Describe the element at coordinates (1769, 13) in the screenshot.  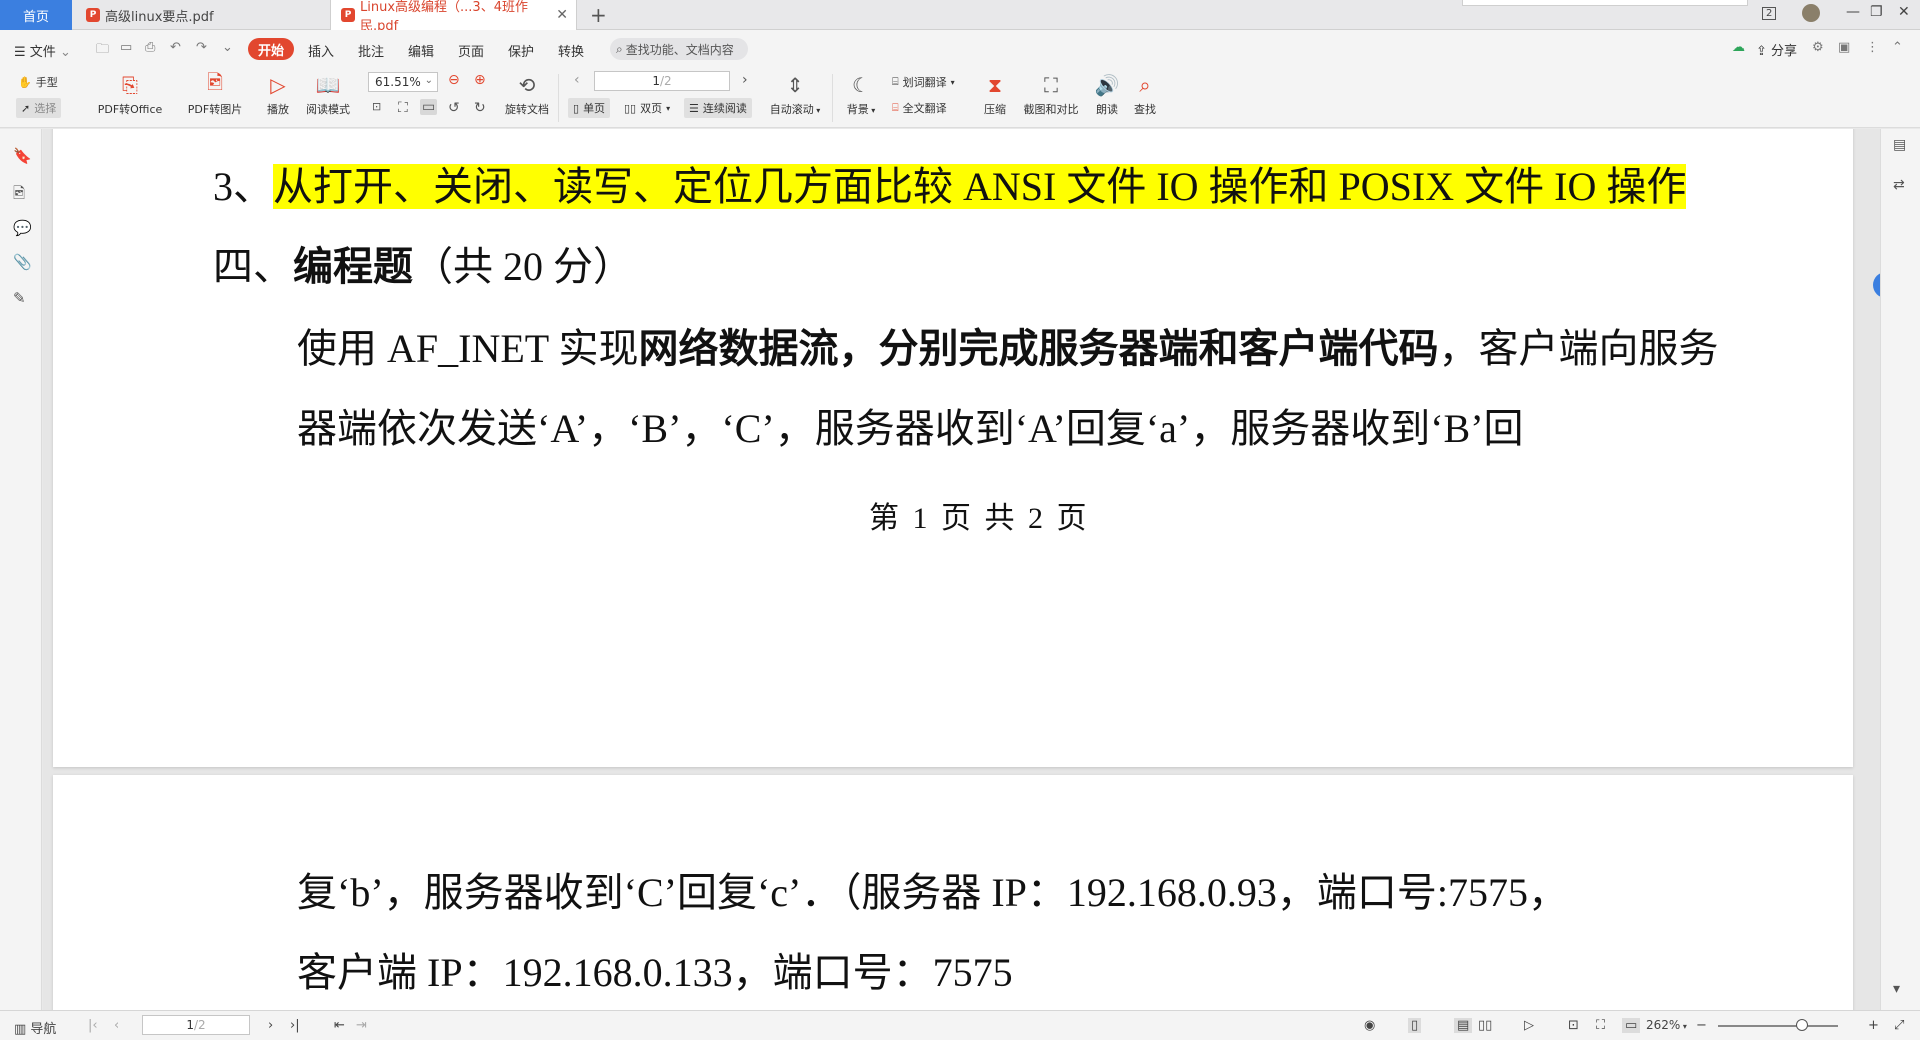
I see `window-count-badge: 2` at that location.